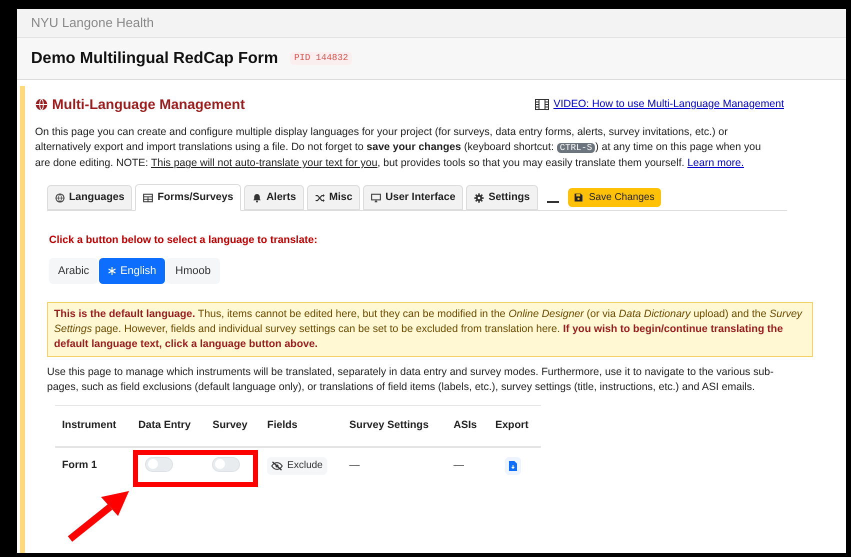  I want to click on column-header: ASIs, so click(467, 426).